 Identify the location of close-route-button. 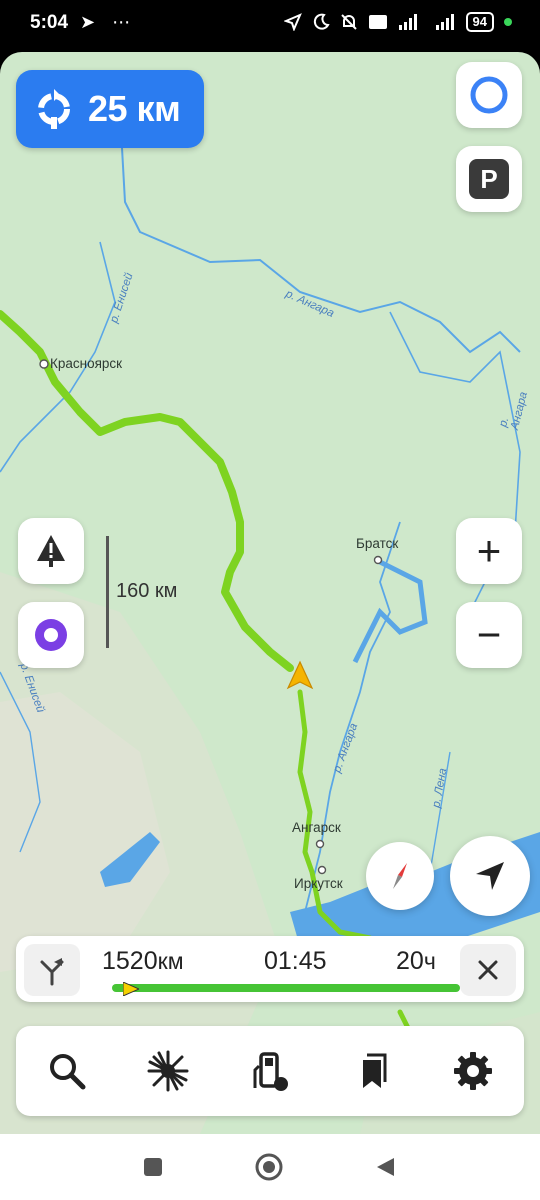
(488, 970).